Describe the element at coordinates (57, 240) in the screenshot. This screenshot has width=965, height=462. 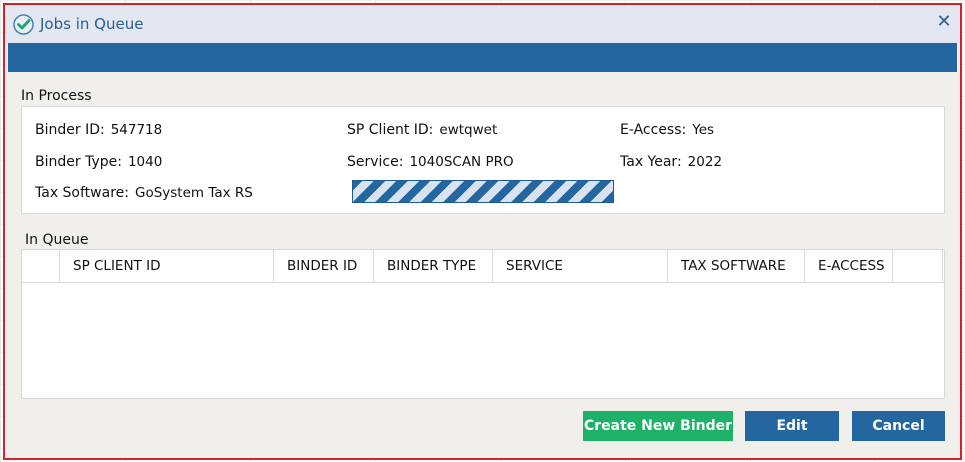
I see `in-queue-label: In Queue` at that location.